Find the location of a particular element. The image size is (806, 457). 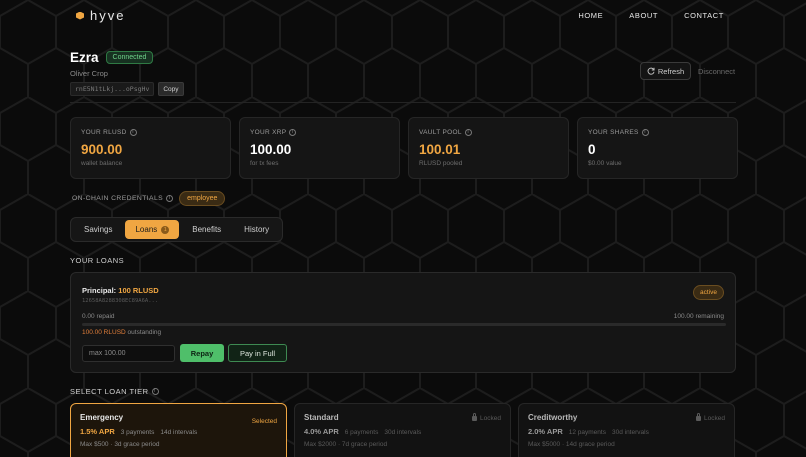

refresh-button: Refresh is located at coordinates (665, 71).